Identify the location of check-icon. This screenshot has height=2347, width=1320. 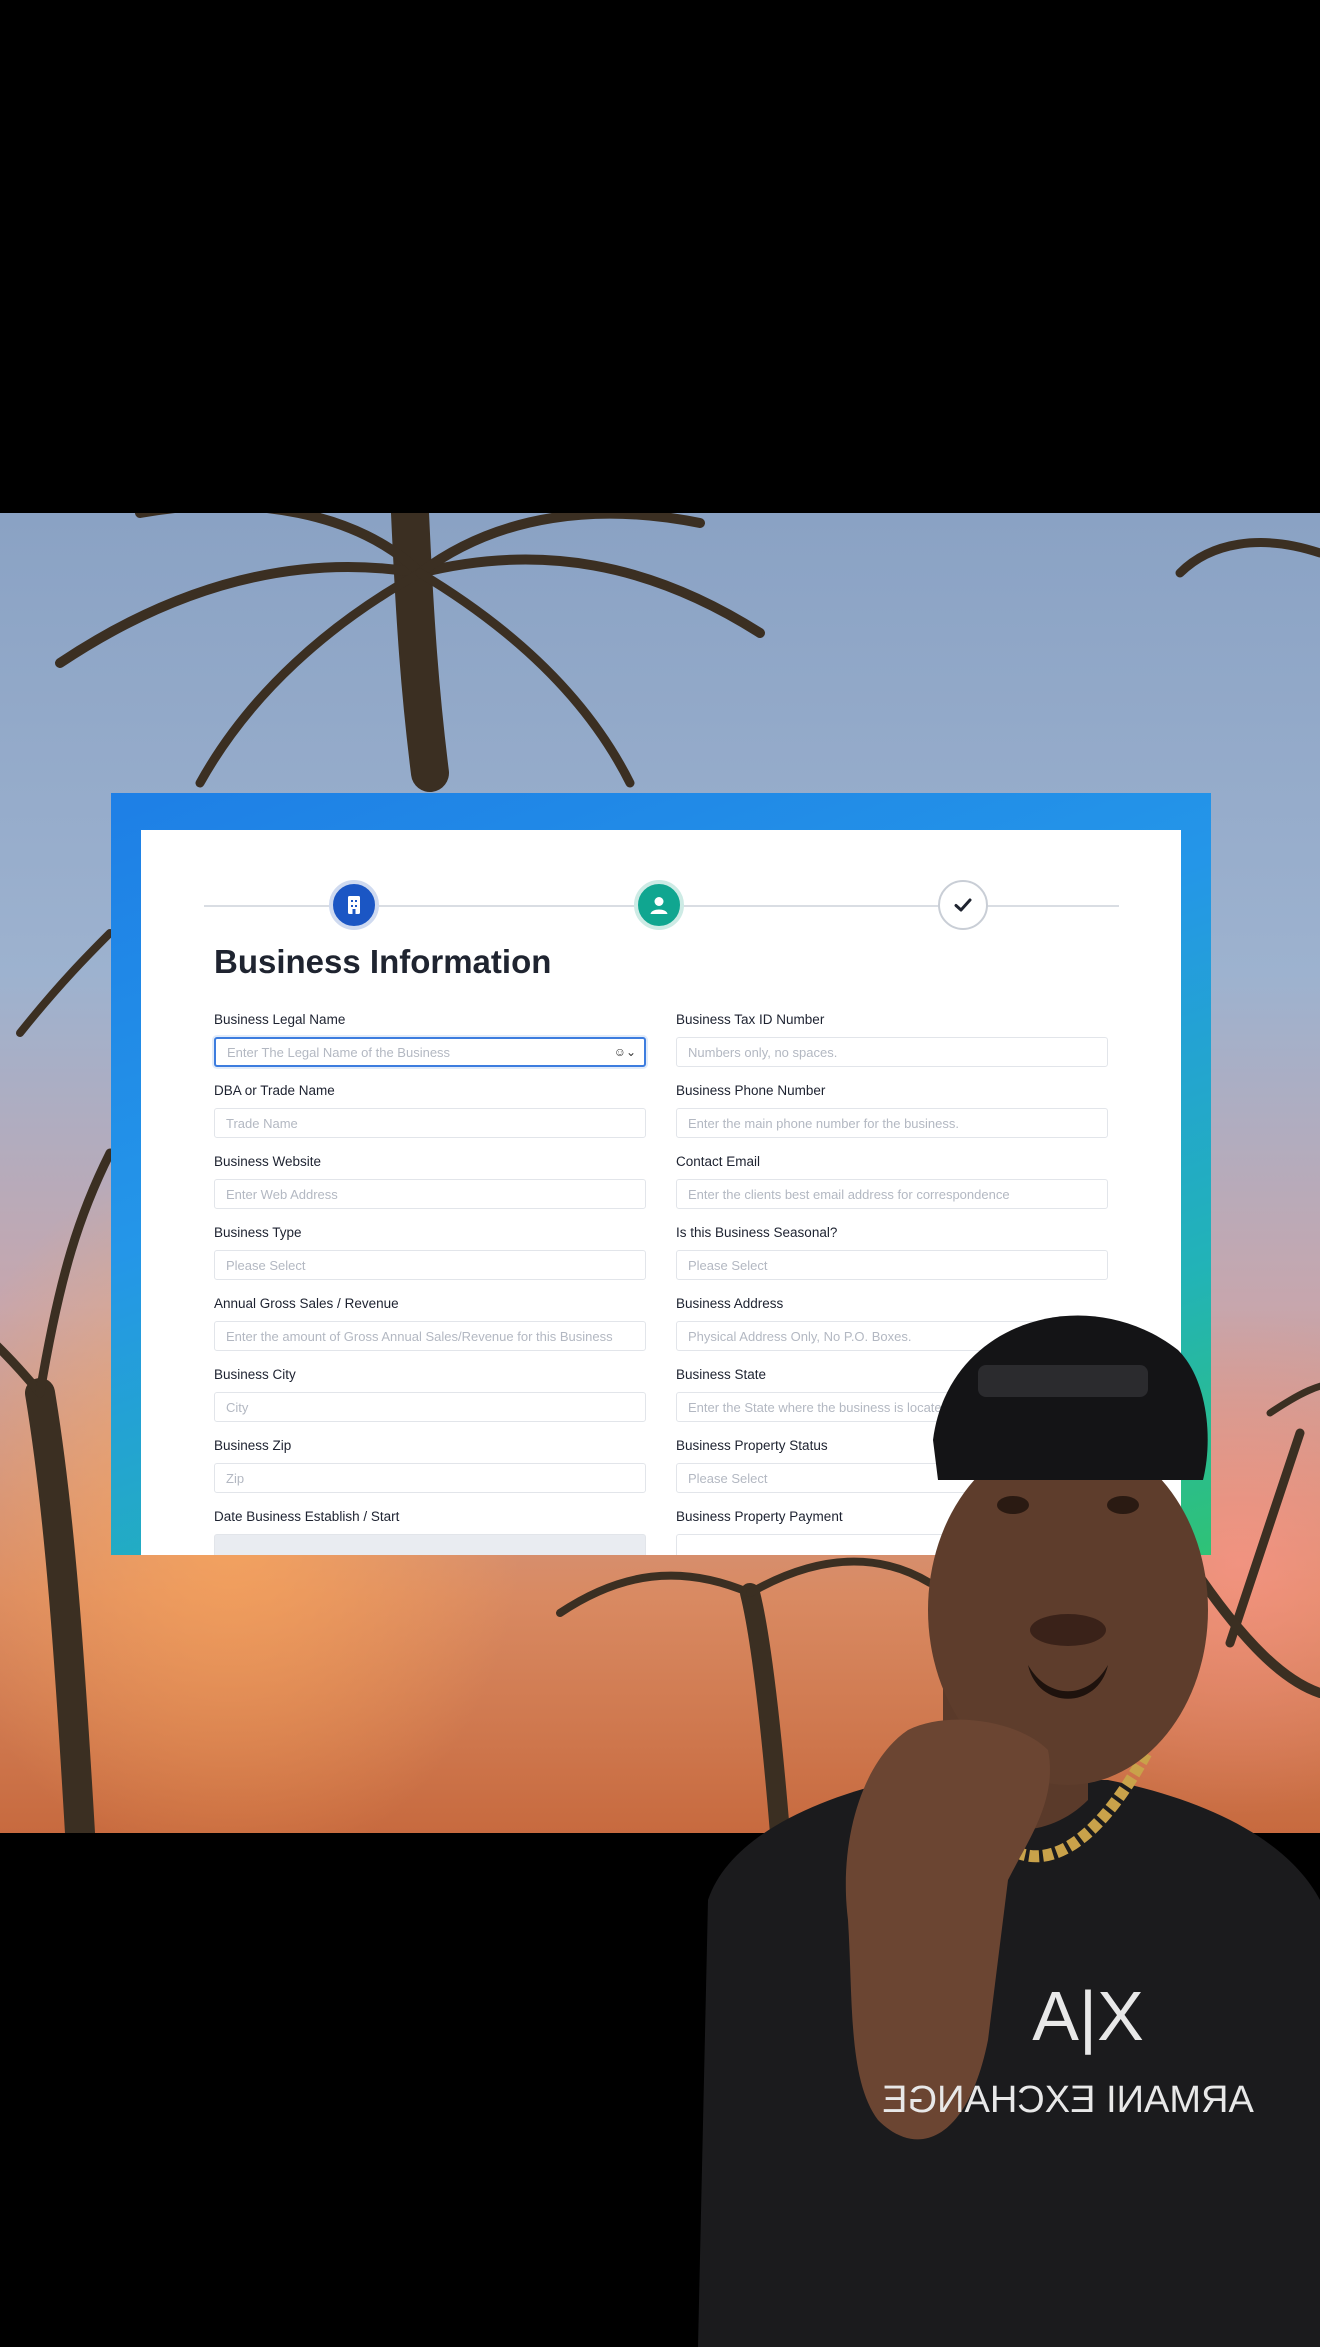
(963, 905).